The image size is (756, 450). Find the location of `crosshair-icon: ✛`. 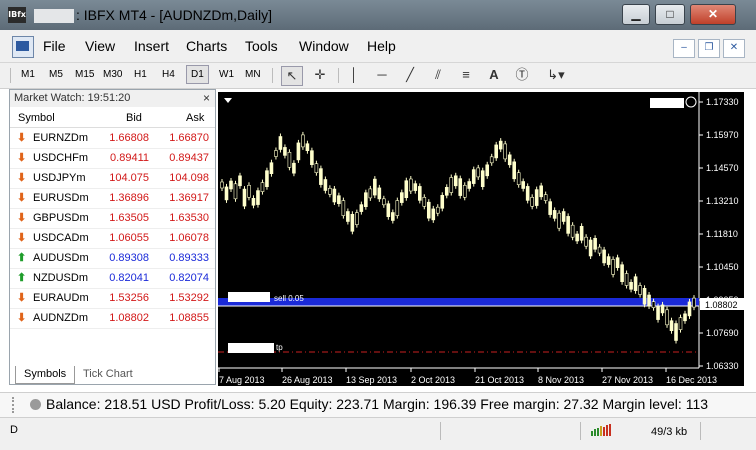

crosshair-icon: ✛ is located at coordinates (320, 75).